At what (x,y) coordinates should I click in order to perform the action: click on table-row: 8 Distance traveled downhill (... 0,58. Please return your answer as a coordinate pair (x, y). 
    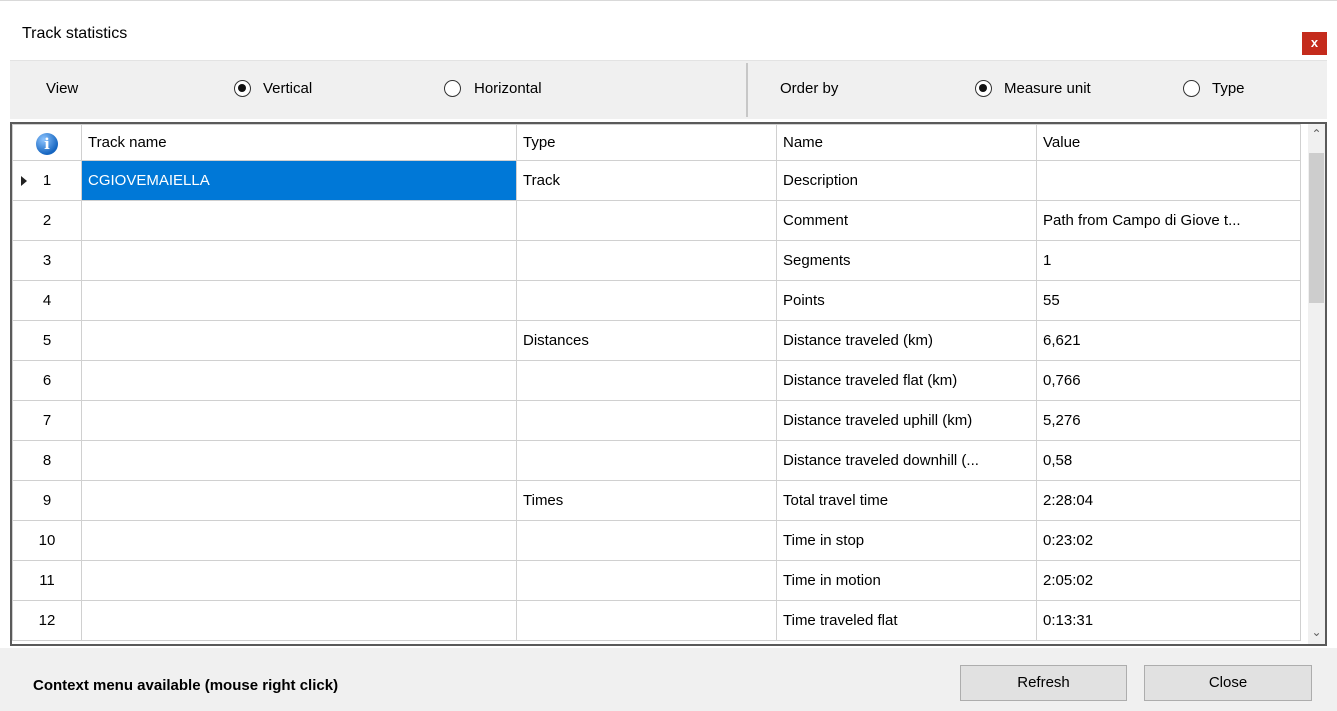
    Looking at the image, I should click on (656, 460).